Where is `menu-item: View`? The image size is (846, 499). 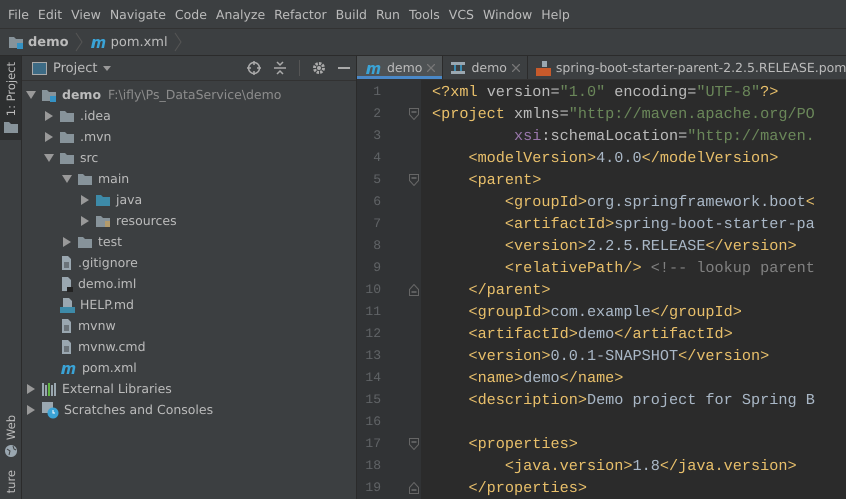 menu-item: View is located at coordinates (86, 14).